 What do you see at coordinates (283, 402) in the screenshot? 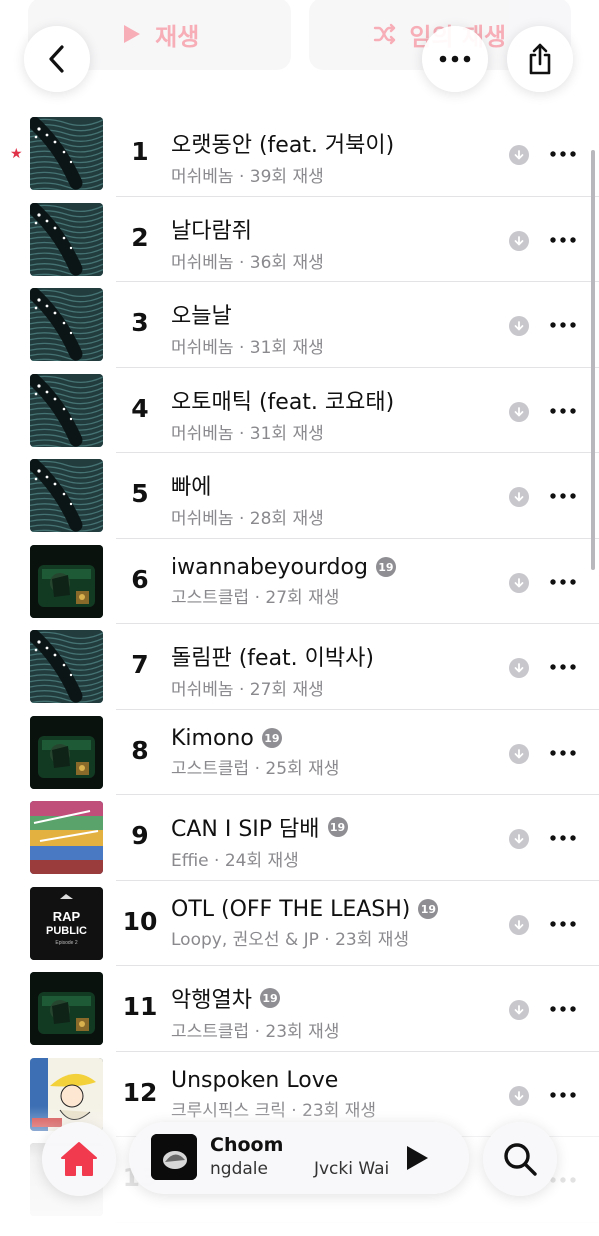
I see `track-title: 오토매틱 (feat. 코요태)` at bounding box center [283, 402].